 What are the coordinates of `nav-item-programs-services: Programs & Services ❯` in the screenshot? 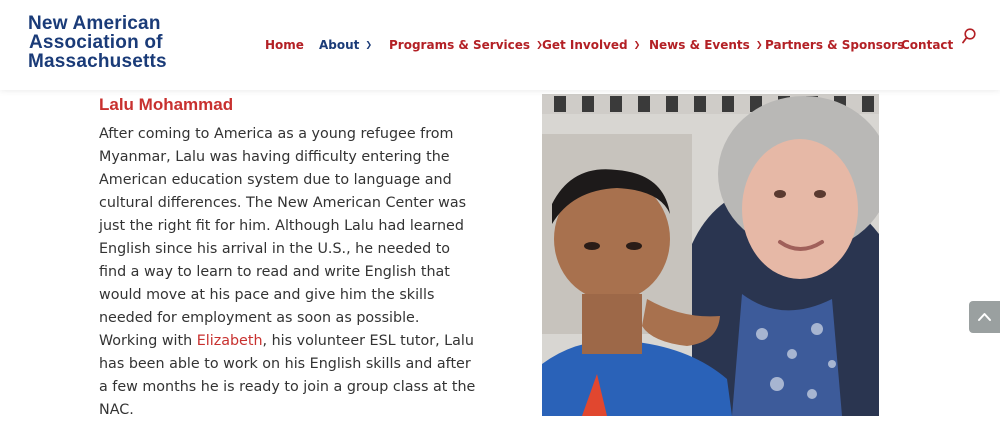 It's located at (466, 45).